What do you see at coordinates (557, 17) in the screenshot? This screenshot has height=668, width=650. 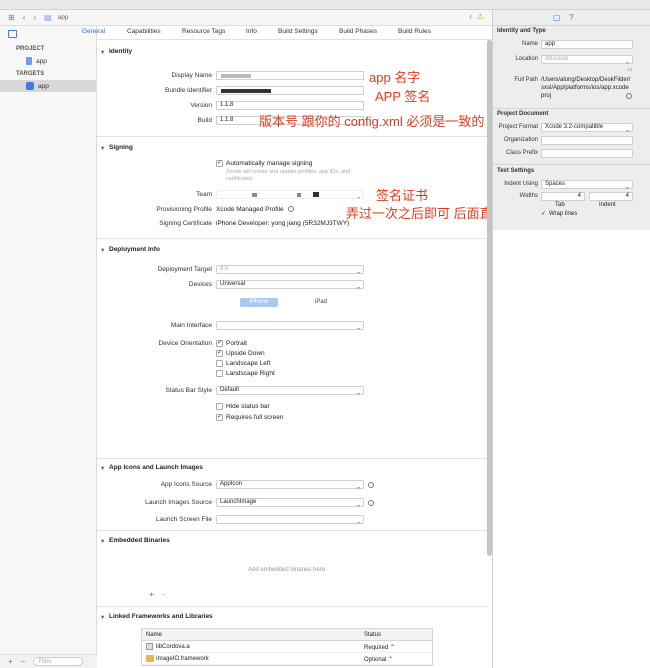 I see `file-inspector-icon: ▢` at bounding box center [557, 17].